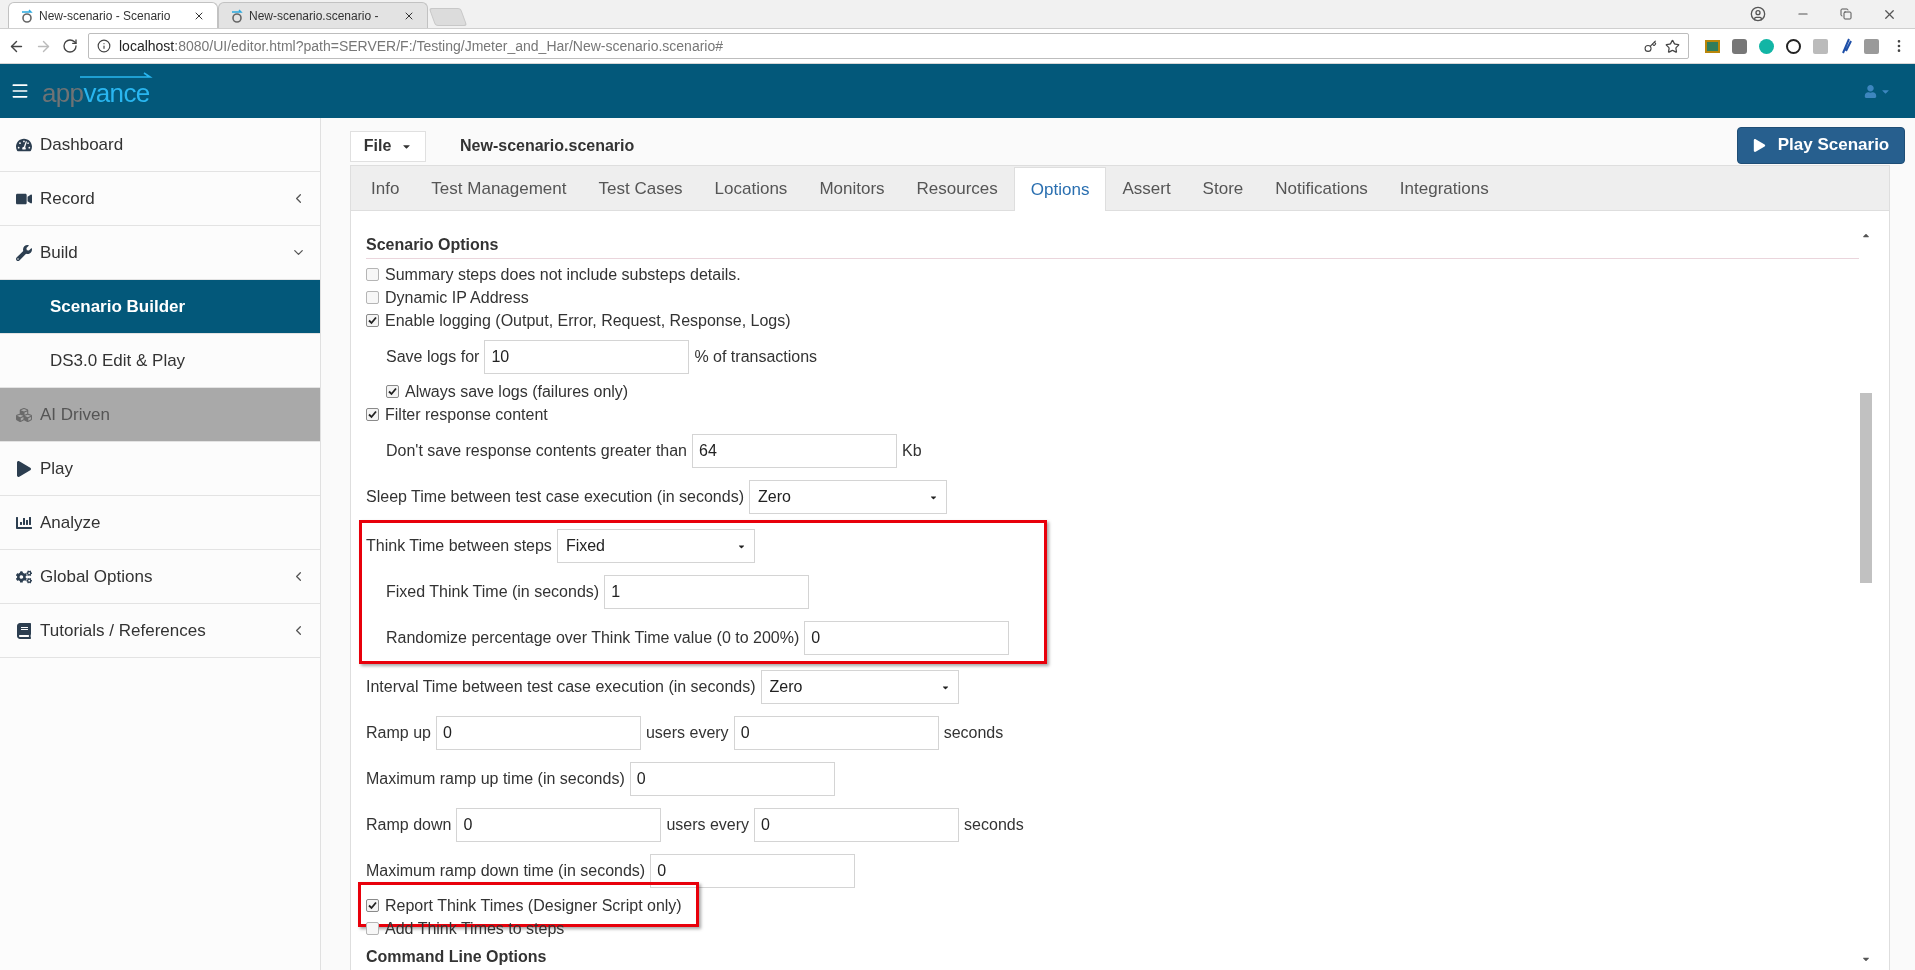  Describe the element at coordinates (888, 46) in the screenshot. I see `address-field: localhost:8080/UI/editor.html?path=SERVER/F:/Testing/Jmeter_and_Har/New-scenario.scenario#` at that location.